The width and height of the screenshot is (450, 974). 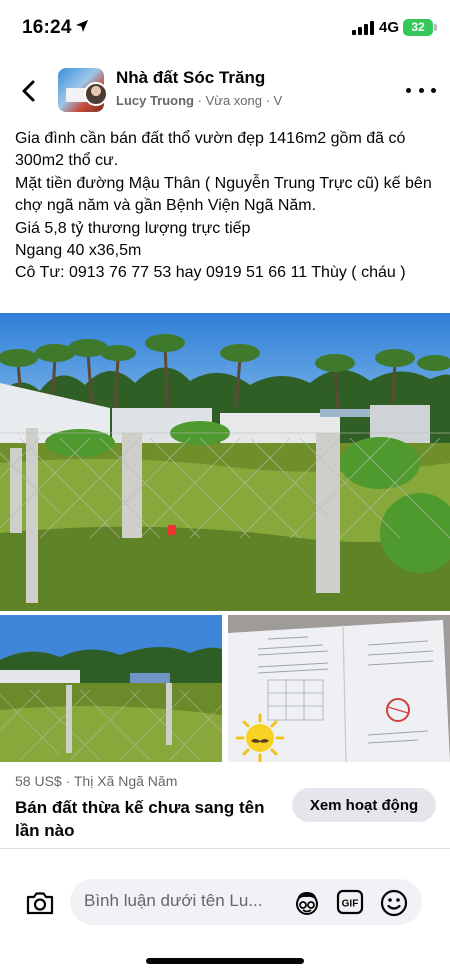 I want to click on divider, so click(x=225, y=848).